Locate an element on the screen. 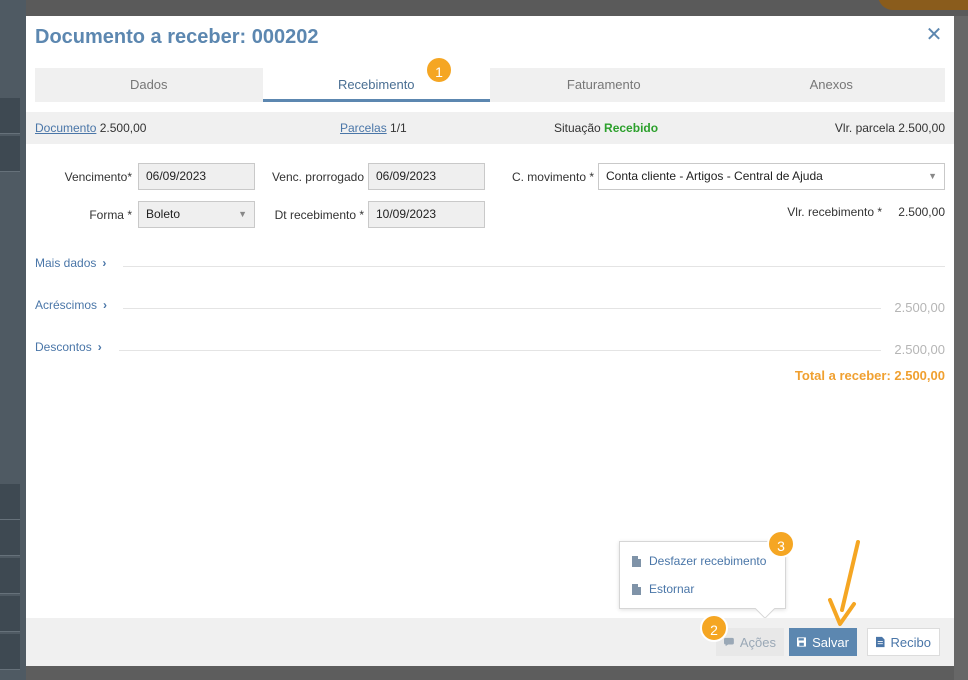 This screenshot has width=968, height=680. acrescimos-value: 2.500,00 is located at coordinates (919, 307).